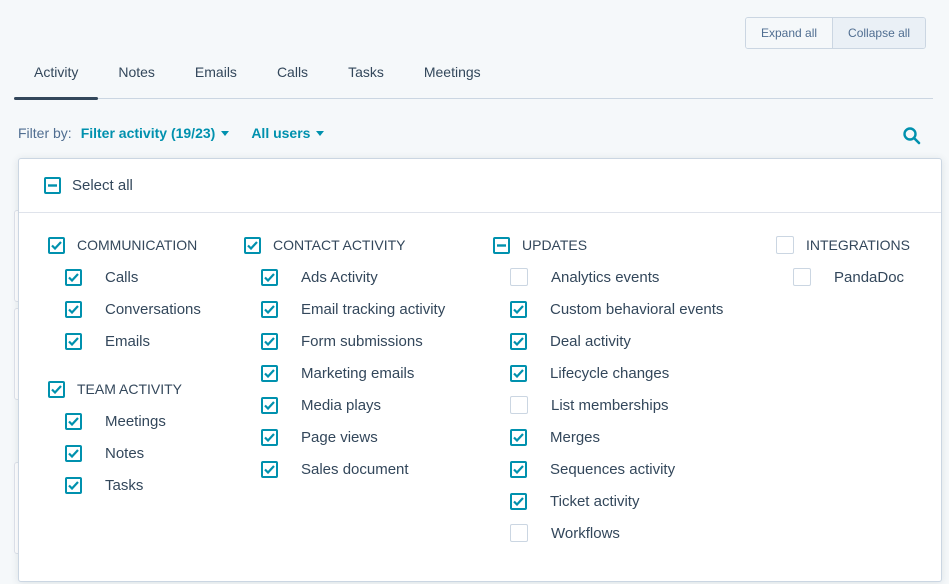  I want to click on filter-option: Analytics events, so click(616, 277).